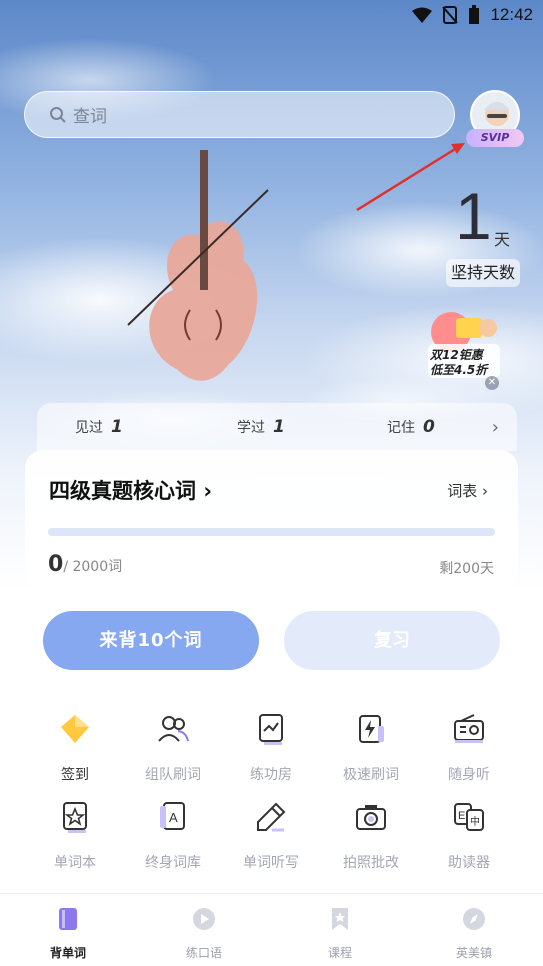  Describe the element at coordinates (239, 114) in the screenshot. I see `search-input: 查词` at that location.